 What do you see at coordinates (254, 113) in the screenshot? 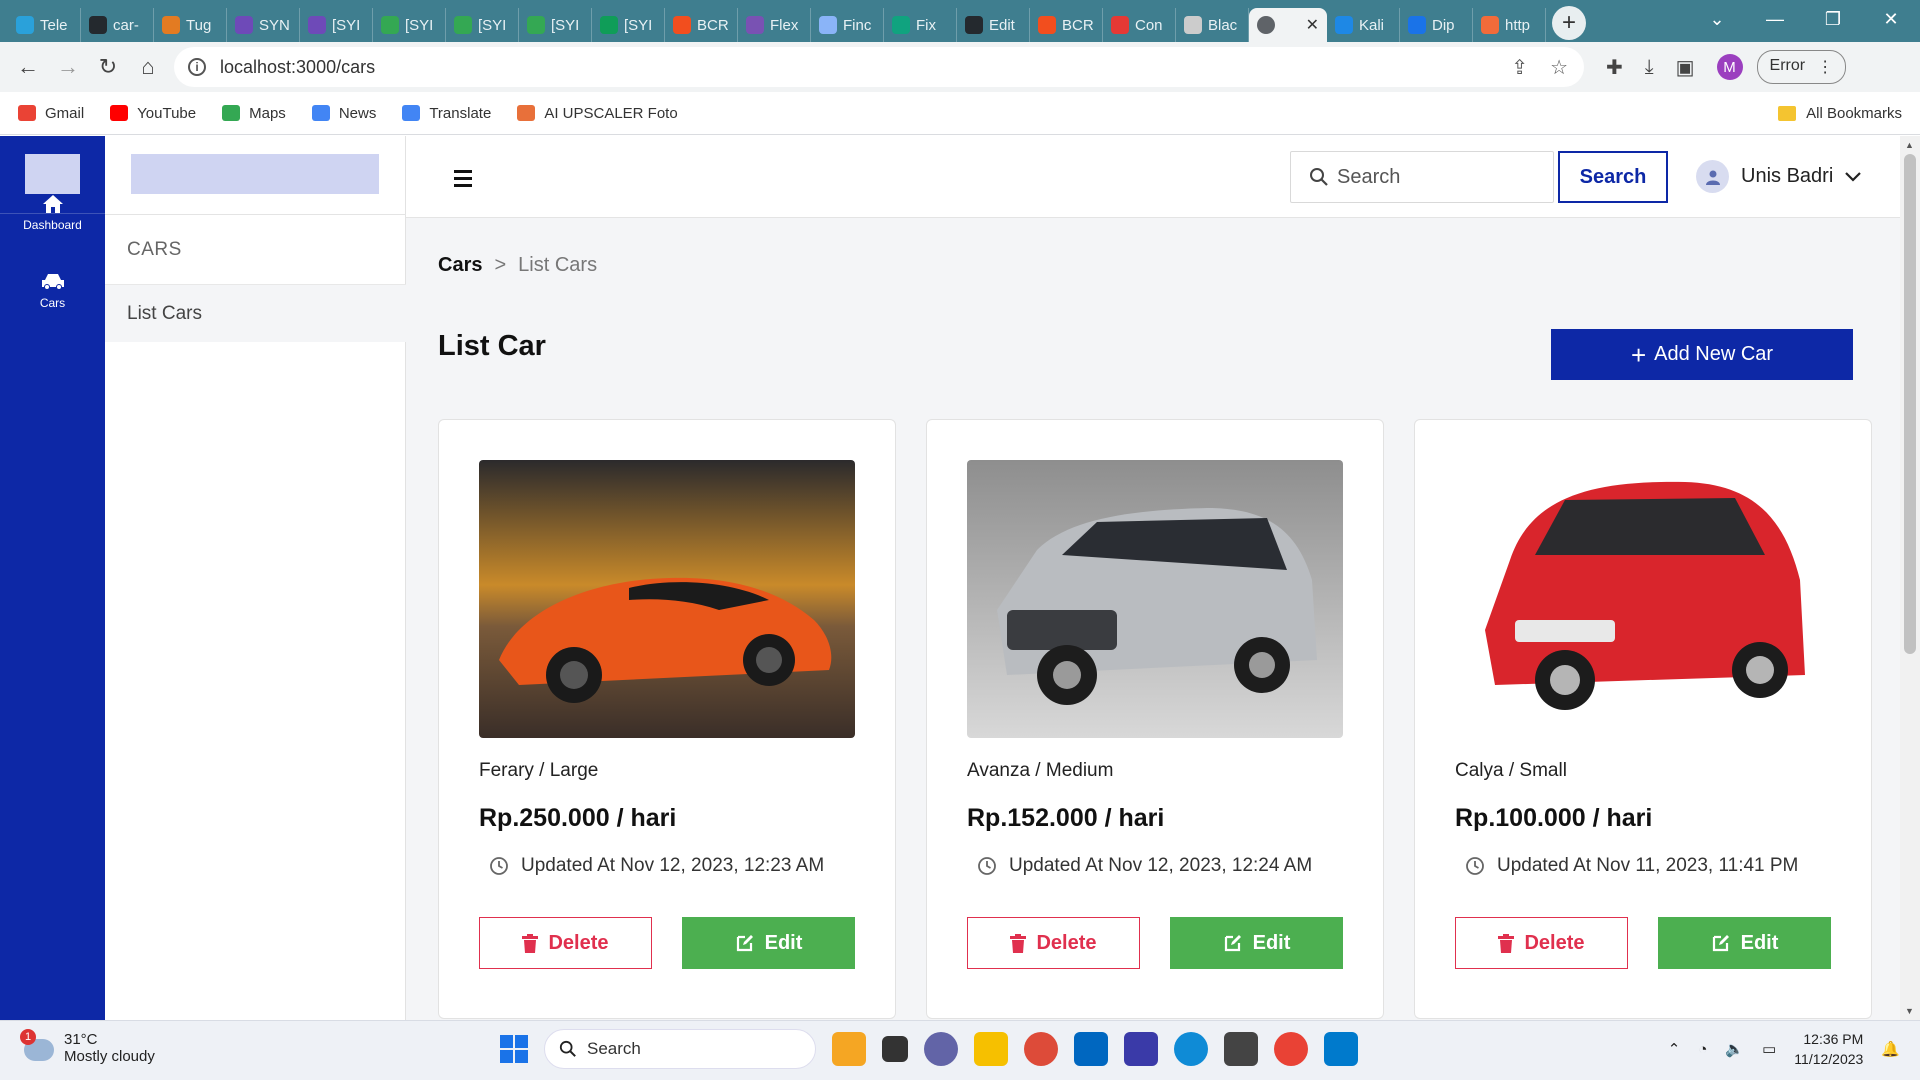
I see `bookmark-item: Maps` at bounding box center [254, 113].